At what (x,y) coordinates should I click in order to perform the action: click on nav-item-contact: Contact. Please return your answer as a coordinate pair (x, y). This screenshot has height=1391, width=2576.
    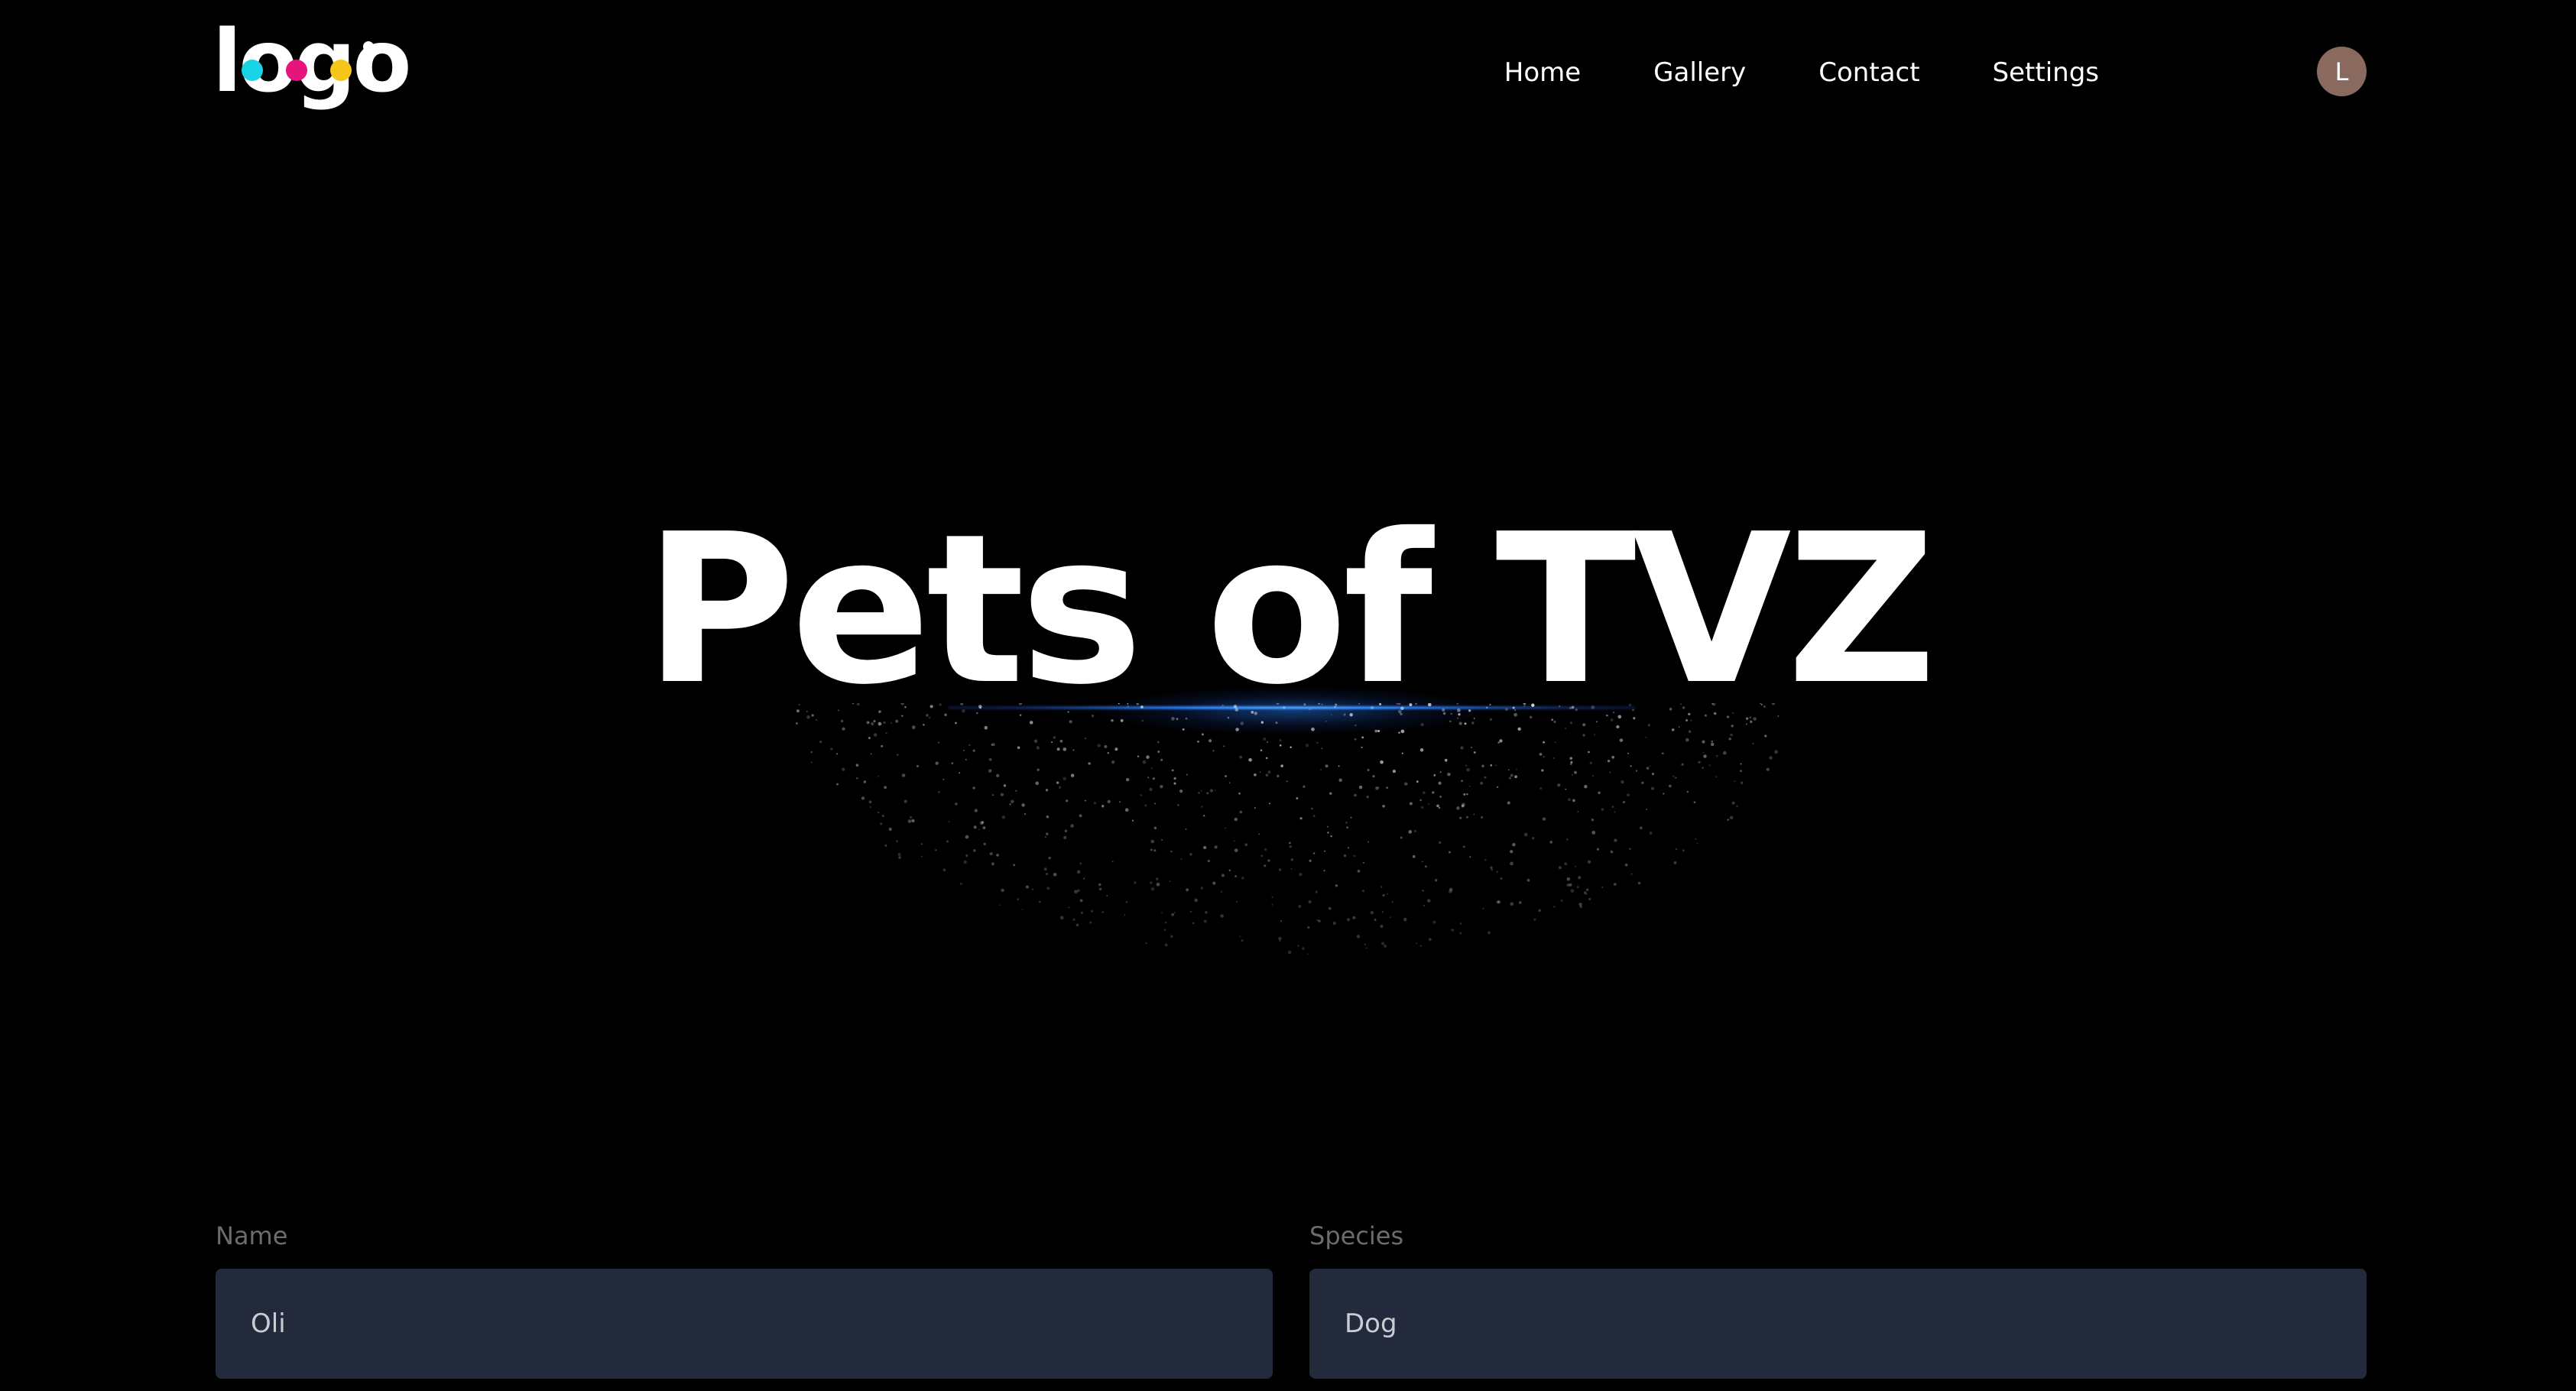
    Looking at the image, I should click on (1868, 72).